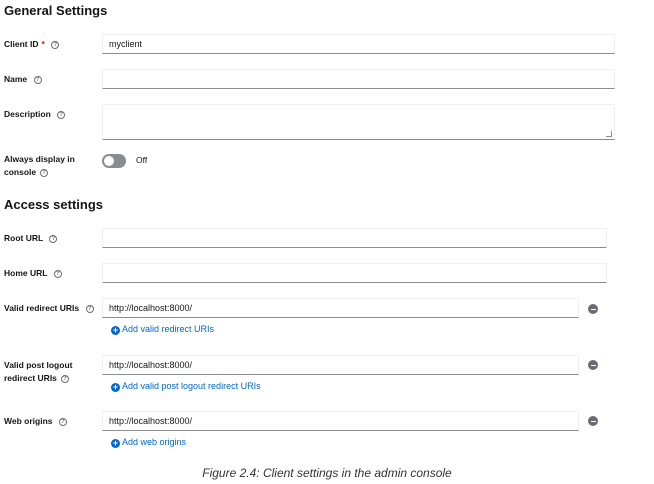 The width and height of the screenshot is (654, 484). What do you see at coordinates (21, 44) in the screenshot?
I see `client-id-label-text: Client ID` at bounding box center [21, 44].